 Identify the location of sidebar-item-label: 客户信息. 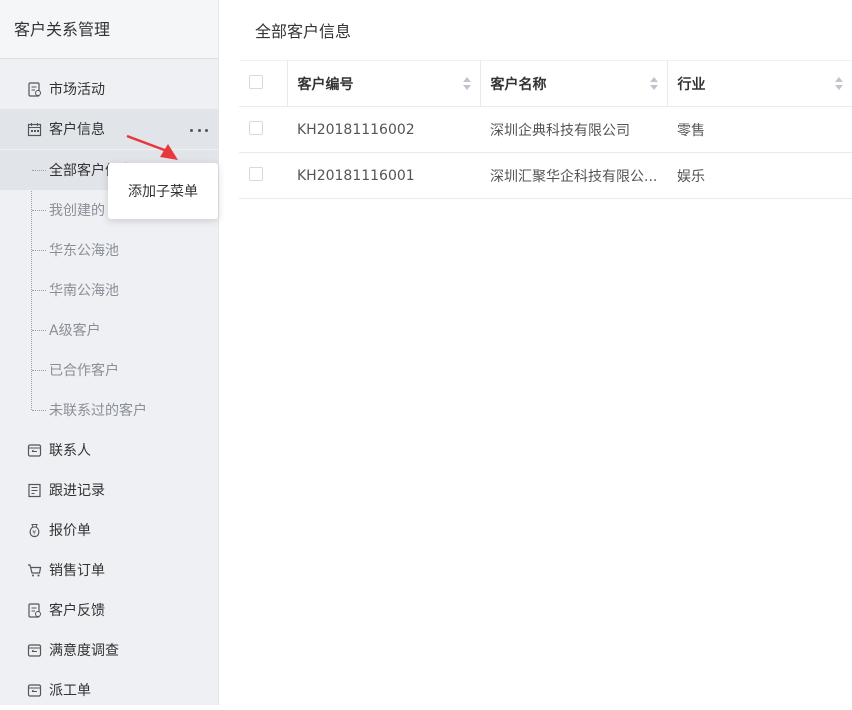
(77, 130).